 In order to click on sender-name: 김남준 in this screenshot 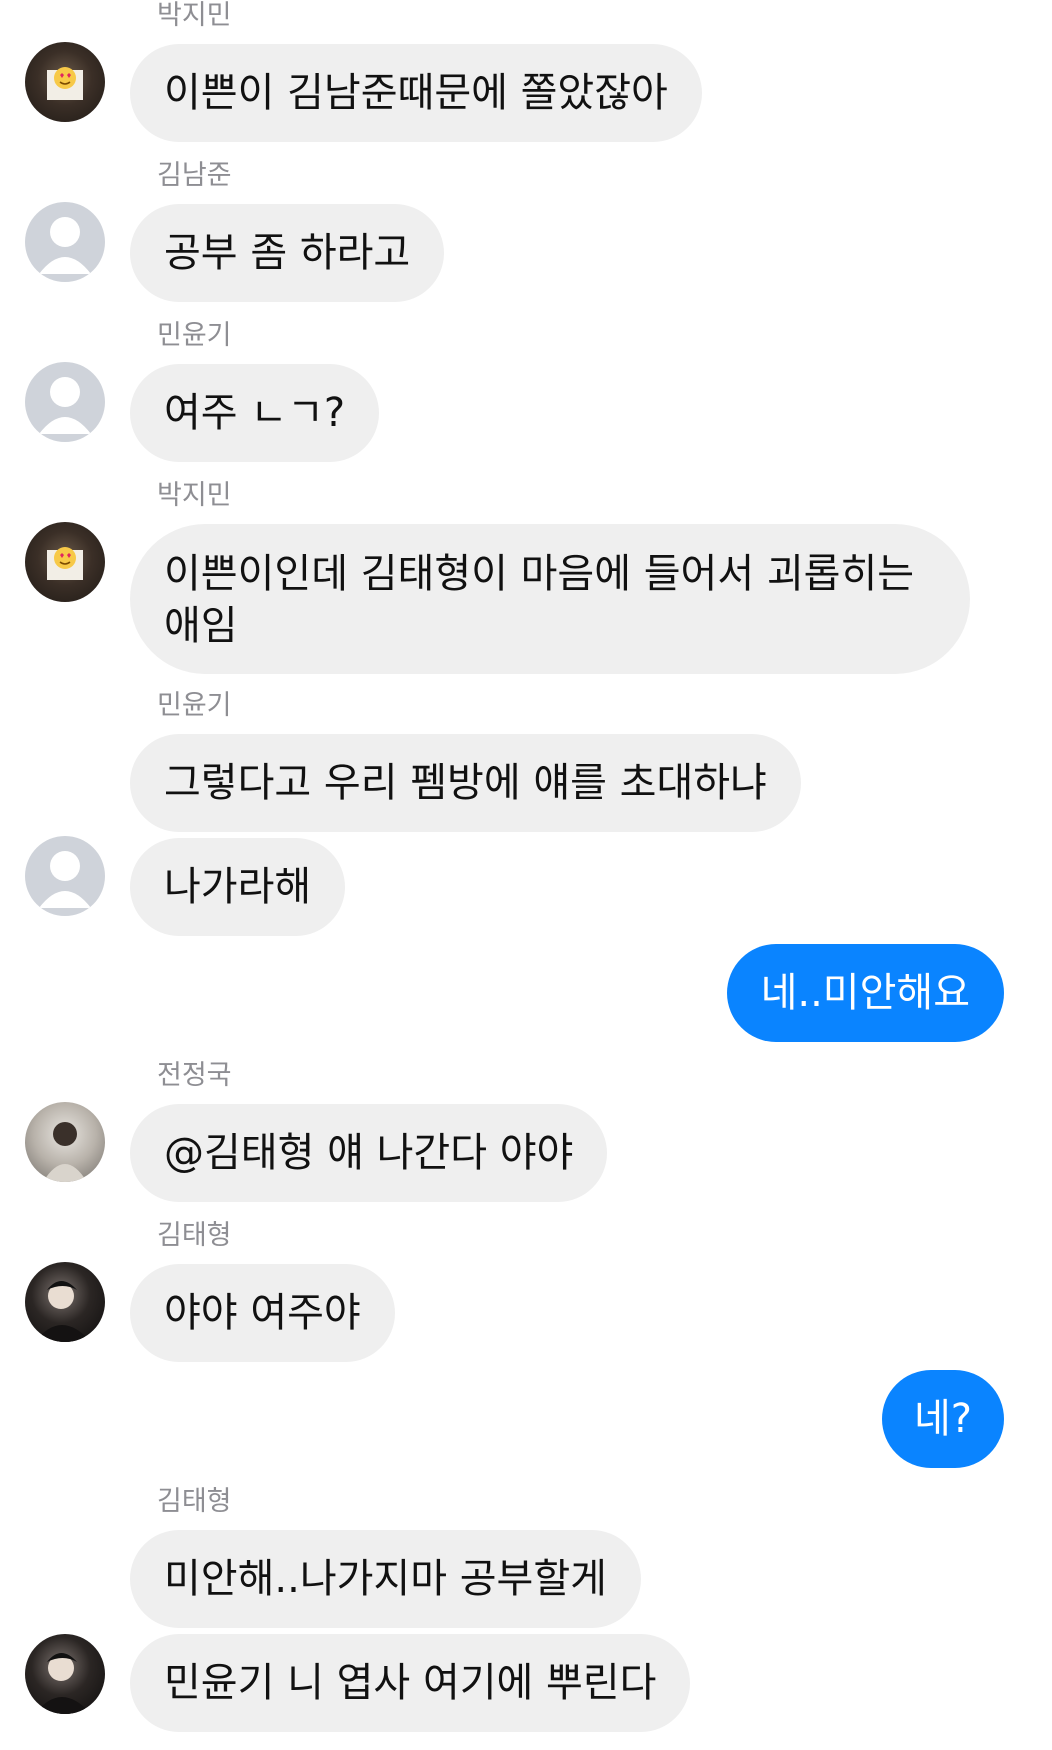, I will do `click(194, 175)`.